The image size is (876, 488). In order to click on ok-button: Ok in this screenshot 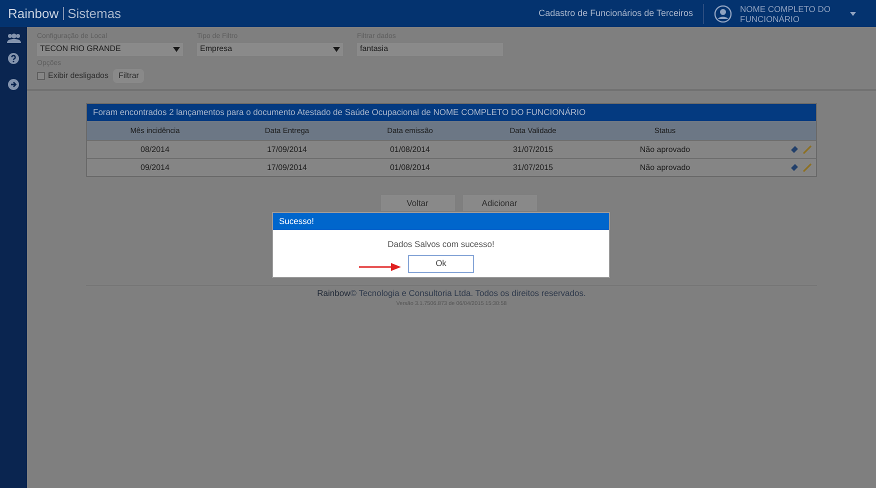, I will do `click(441, 263)`.